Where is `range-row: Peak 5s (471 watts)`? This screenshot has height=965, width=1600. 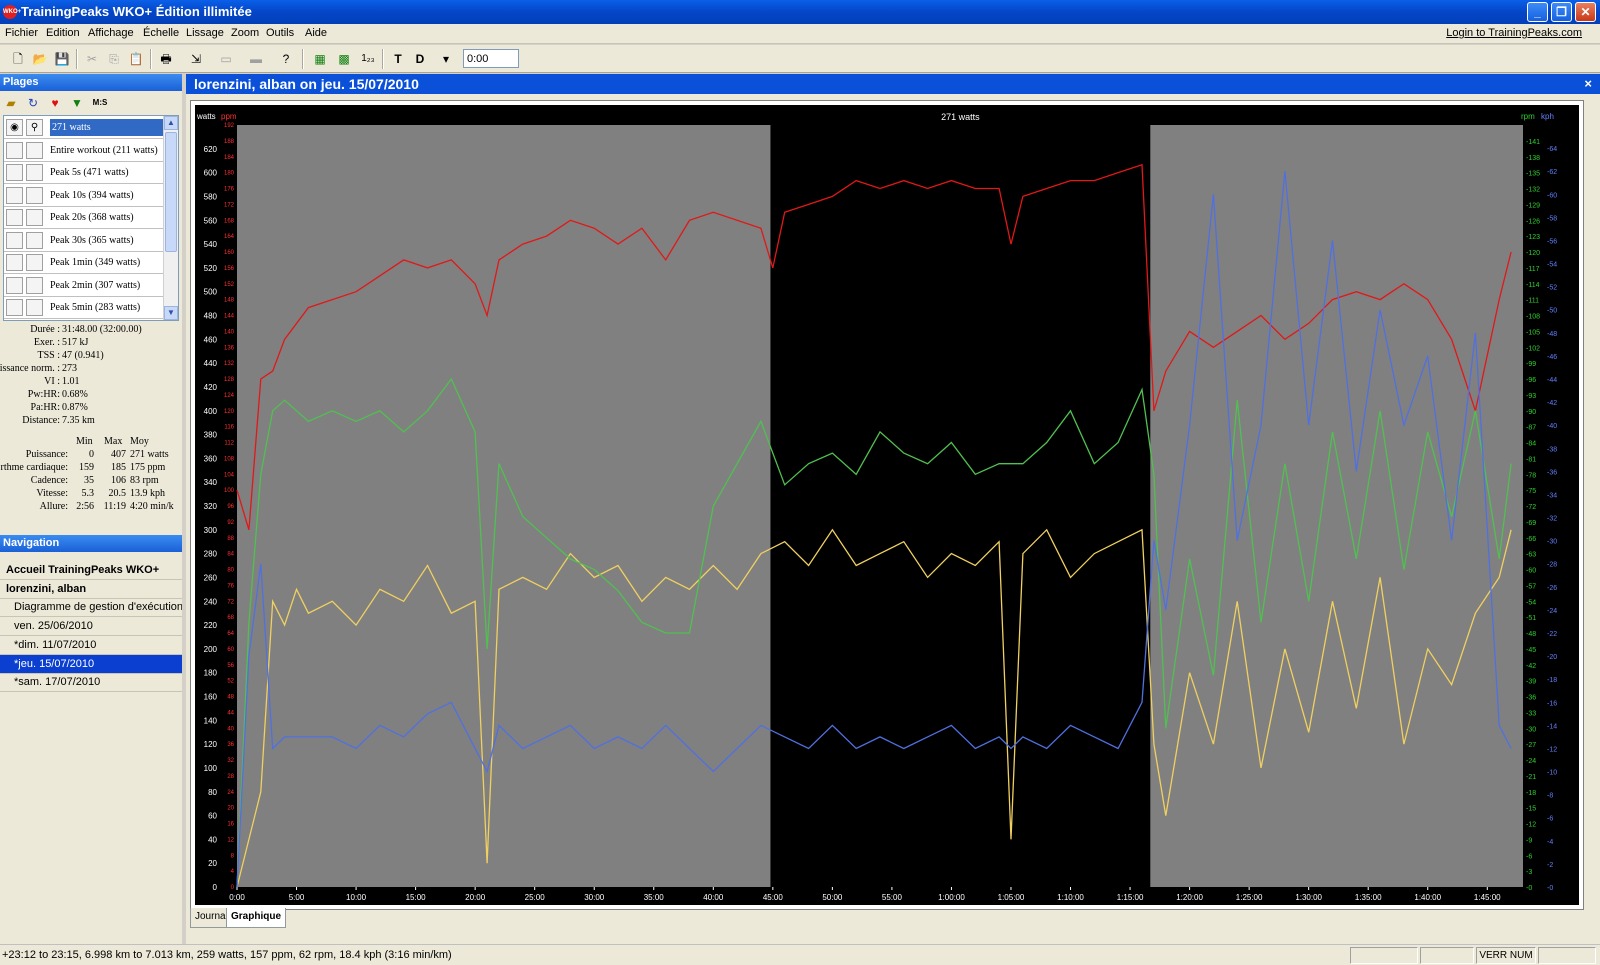
range-row: Peak 5s (471 watts) is located at coordinates (84, 173).